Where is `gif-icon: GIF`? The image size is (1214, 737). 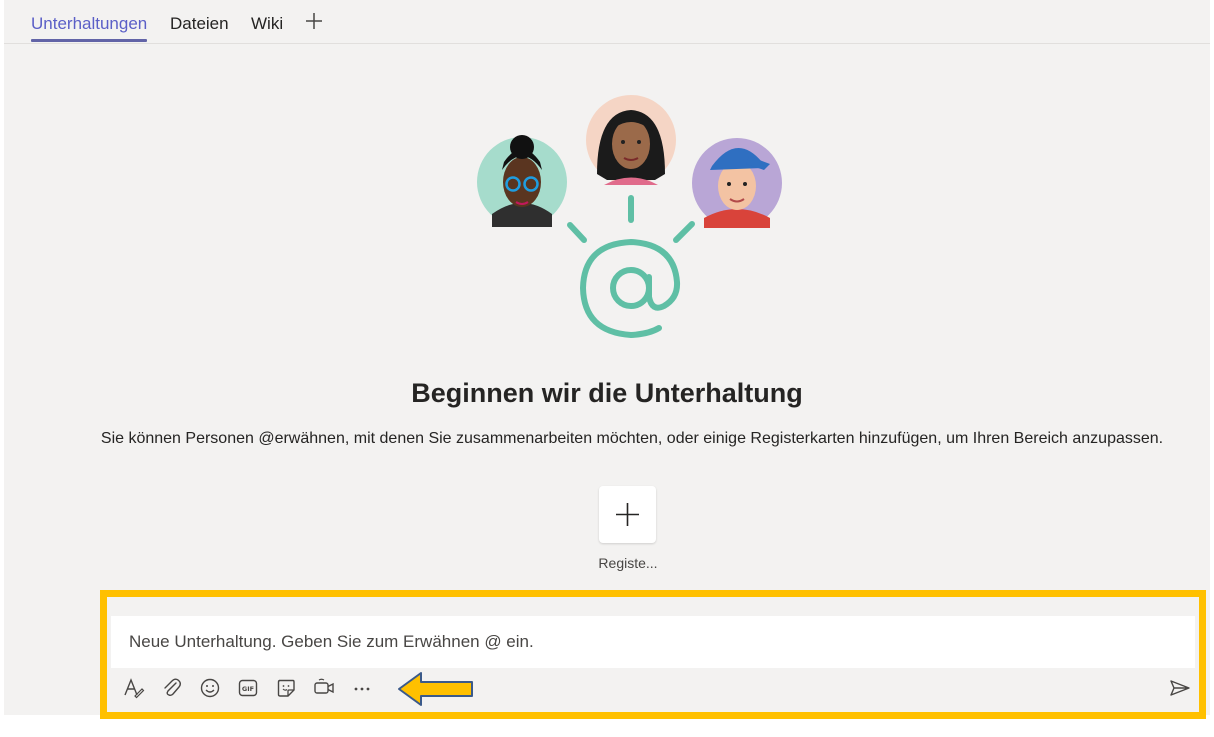 gif-icon: GIF is located at coordinates (248, 688).